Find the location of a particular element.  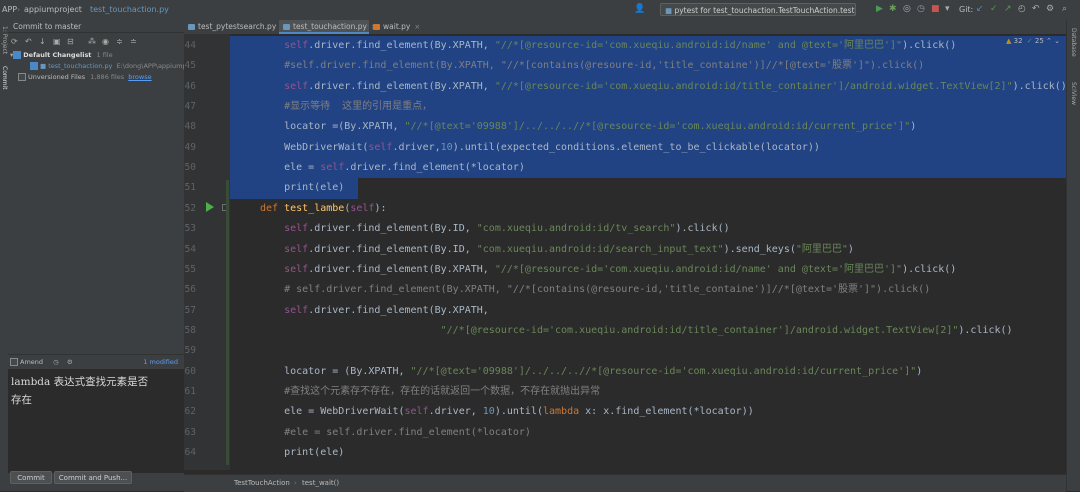

shelve-icon: ⊟ is located at coordinates (70, 41).